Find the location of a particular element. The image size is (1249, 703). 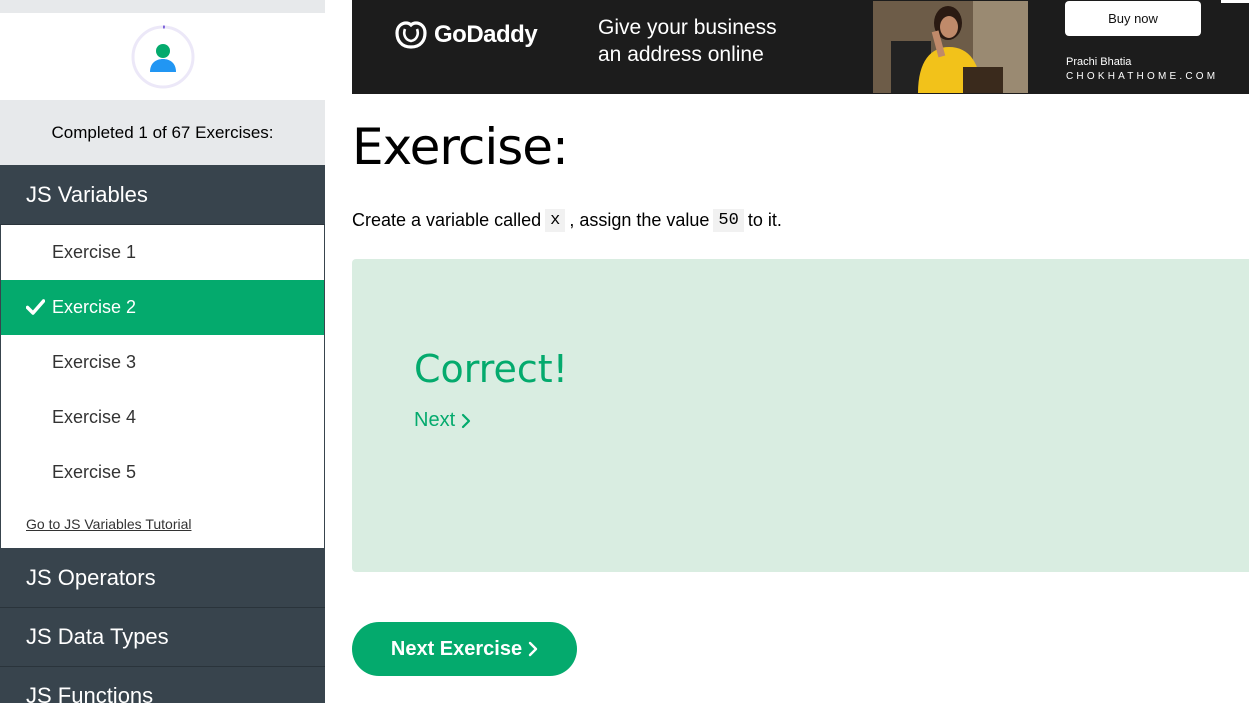

next-link: Next is located at coordinates (442, 420).